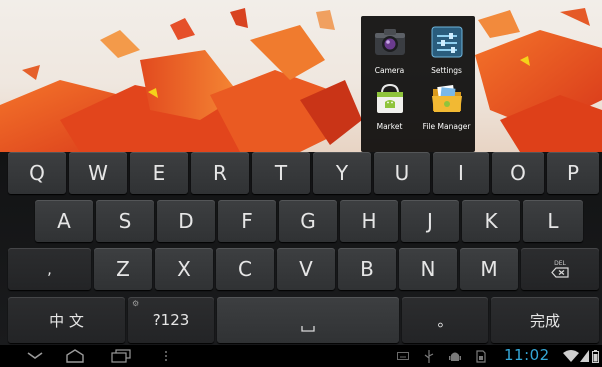  I want to click on key-i: I, so click(461, 173).